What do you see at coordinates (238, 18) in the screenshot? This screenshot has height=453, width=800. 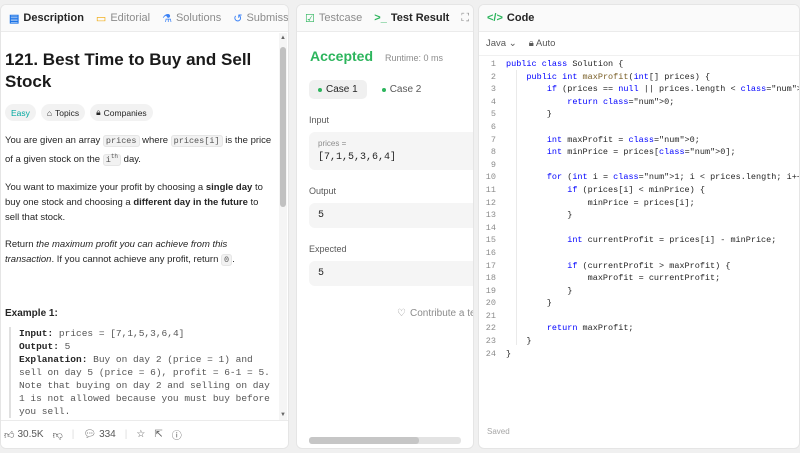 I see `history-icon: ↺` at bounding box center [238, 18].